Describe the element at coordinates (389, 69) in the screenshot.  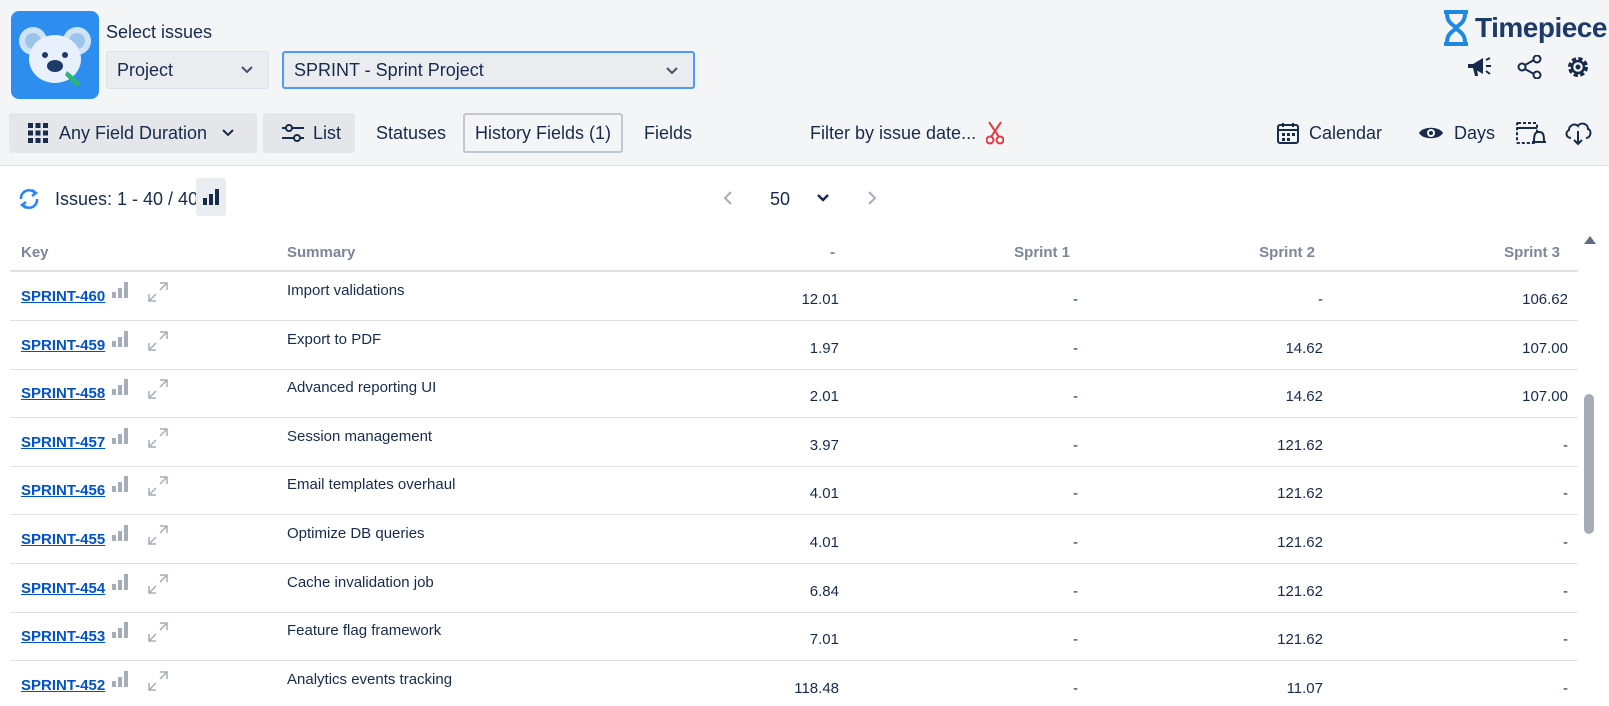
I see `sprint-project-dropdown-value: SPRINT - Sprint Project` at that location.